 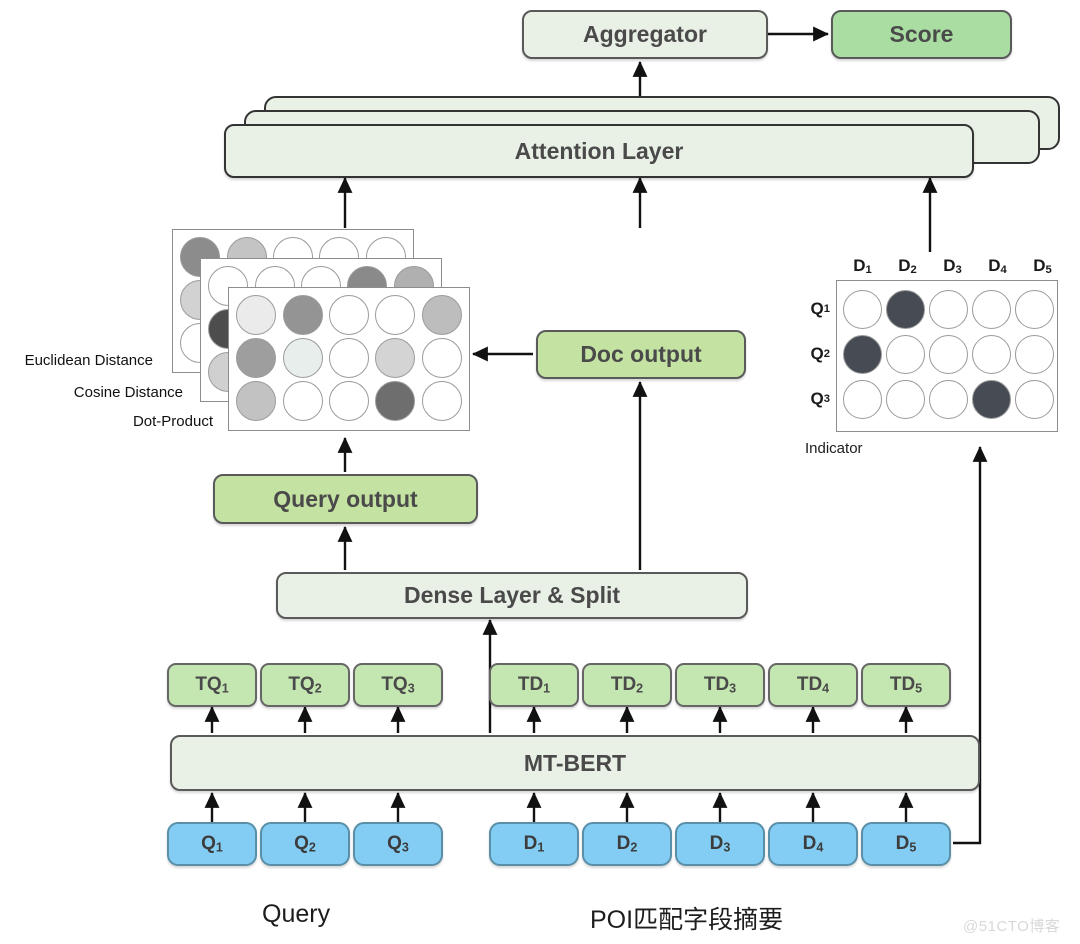 I want to click on input-box-d2: D2, so click(x=627, y=844).